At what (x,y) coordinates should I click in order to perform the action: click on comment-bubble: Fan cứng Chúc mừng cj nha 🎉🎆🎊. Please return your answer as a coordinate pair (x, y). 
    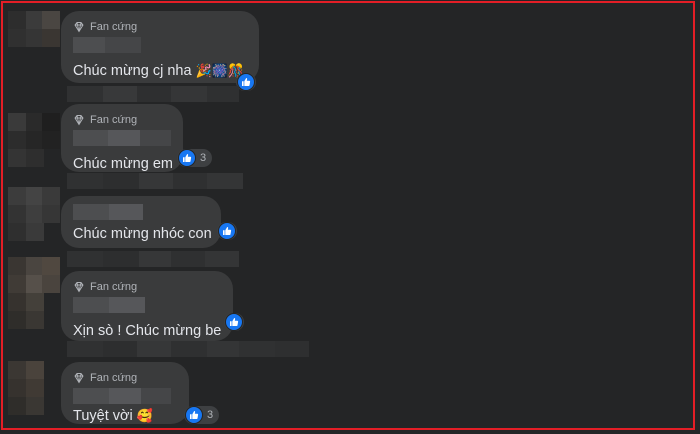
    Looking at the image, I should click on (160, 47).